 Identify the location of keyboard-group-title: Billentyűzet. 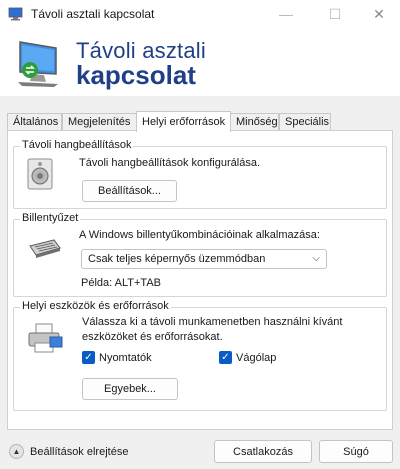
(50, 218).